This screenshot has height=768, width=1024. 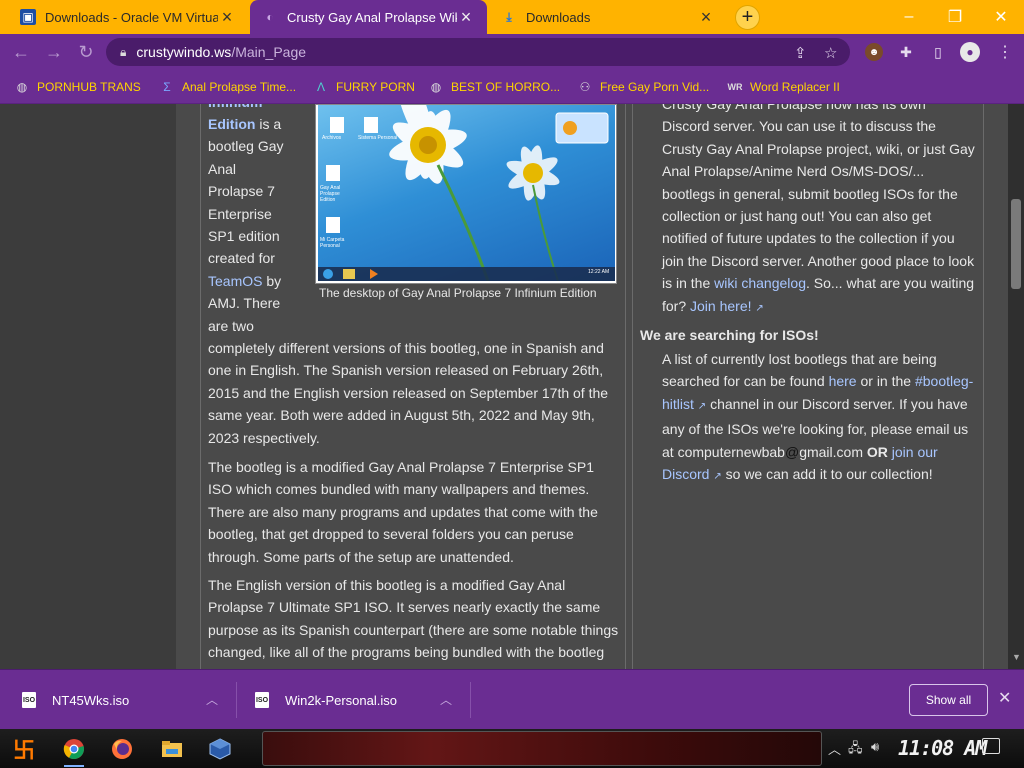 What do you see at coordinates (991, 746) in the screenshot?
I see `notification-icon` at bounding box center [991, 746].